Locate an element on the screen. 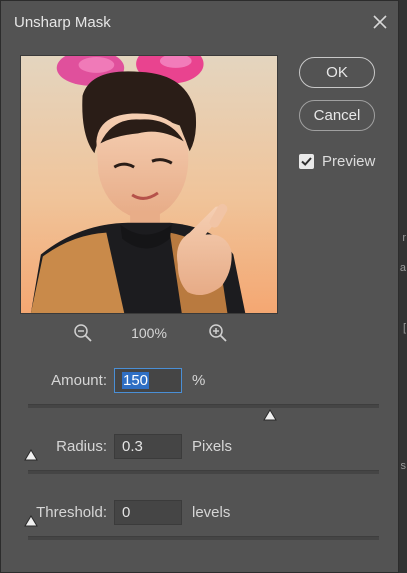 The image size is (407, 573). amount-label: Amount: is located at coordinates (79, 380).